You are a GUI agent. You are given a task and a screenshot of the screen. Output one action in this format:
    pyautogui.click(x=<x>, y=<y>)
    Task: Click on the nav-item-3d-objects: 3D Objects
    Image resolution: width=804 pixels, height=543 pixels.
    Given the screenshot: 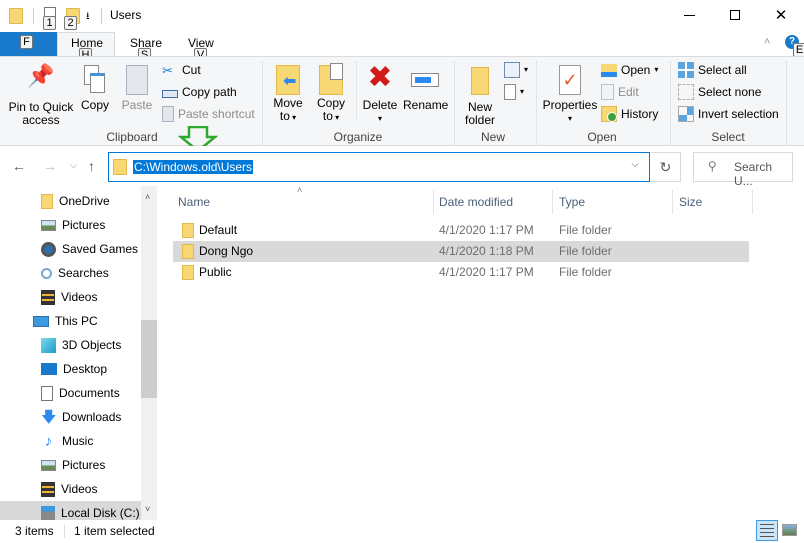 What is the action you would take?
    pyautogui.click(x=81, y=345)
    